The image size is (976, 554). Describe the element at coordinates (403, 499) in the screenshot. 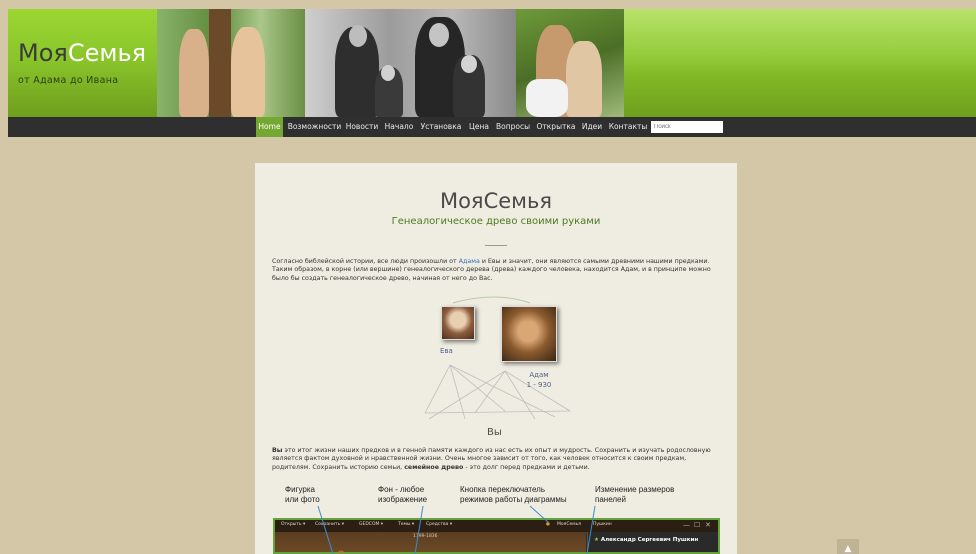

I see `callout-background-line2: изображение` at that location.